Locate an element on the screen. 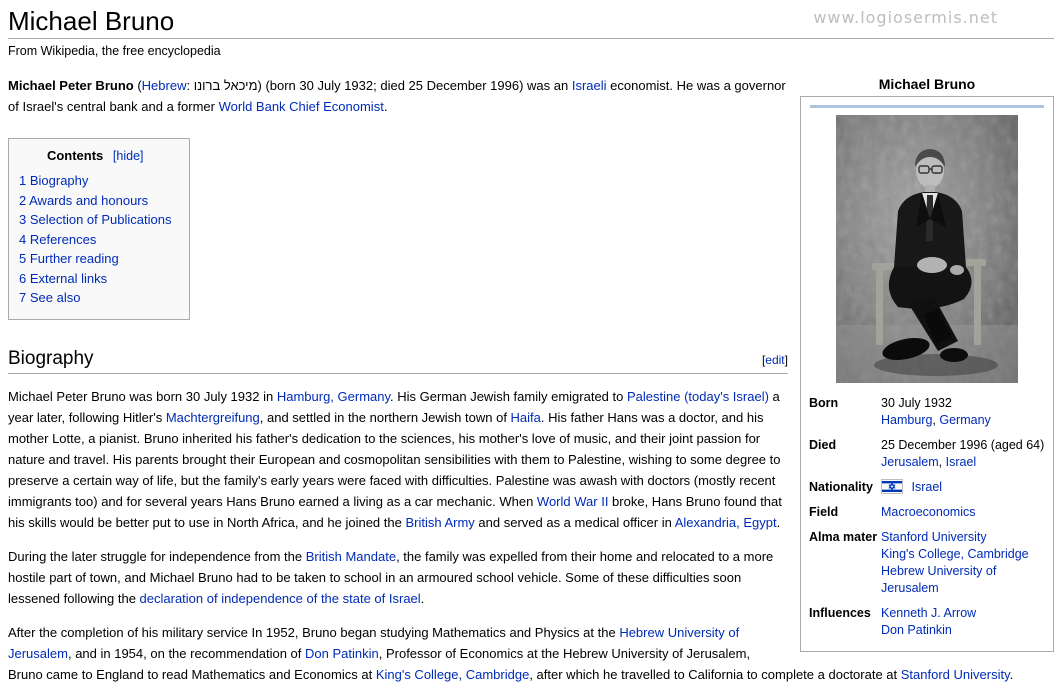  wiki-link: Macroeconomics is located at coordinates (928, 512).